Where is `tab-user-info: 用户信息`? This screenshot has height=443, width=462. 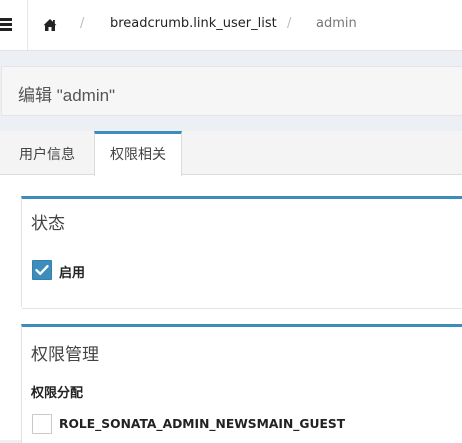 tab-user-info: 用户信息 is located at coordinates (47, 153).